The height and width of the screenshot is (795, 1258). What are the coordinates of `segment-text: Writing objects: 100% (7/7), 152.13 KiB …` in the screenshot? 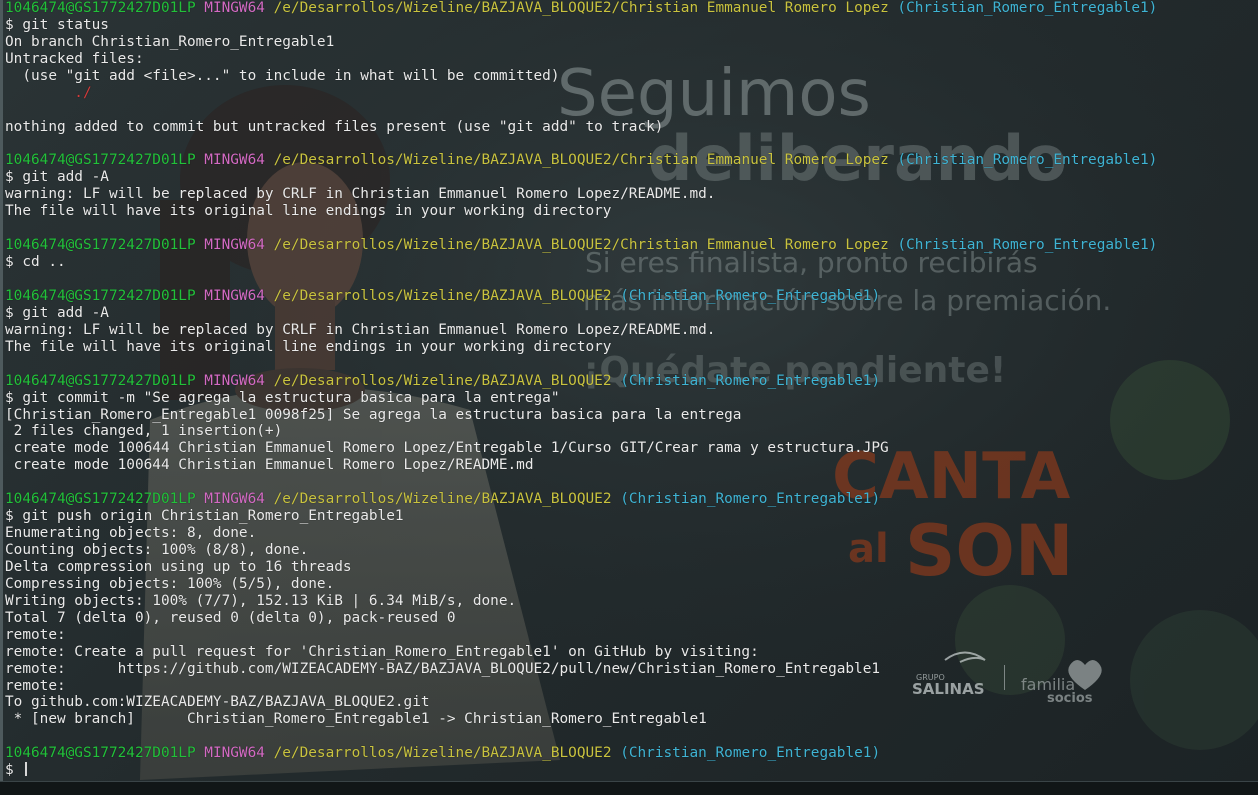 It's located at (261, 600).